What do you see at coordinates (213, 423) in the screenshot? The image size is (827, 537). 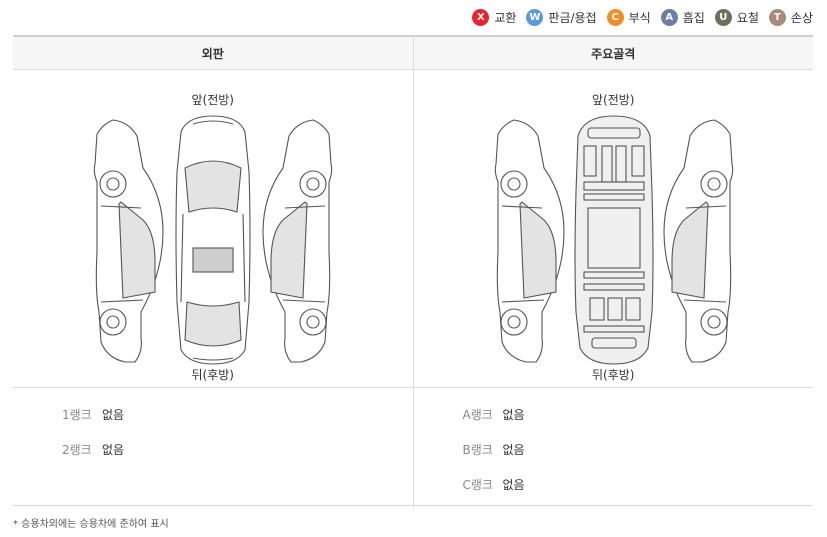 I see `list-item: 1랭크 없음` at bounding box center [213, 423].